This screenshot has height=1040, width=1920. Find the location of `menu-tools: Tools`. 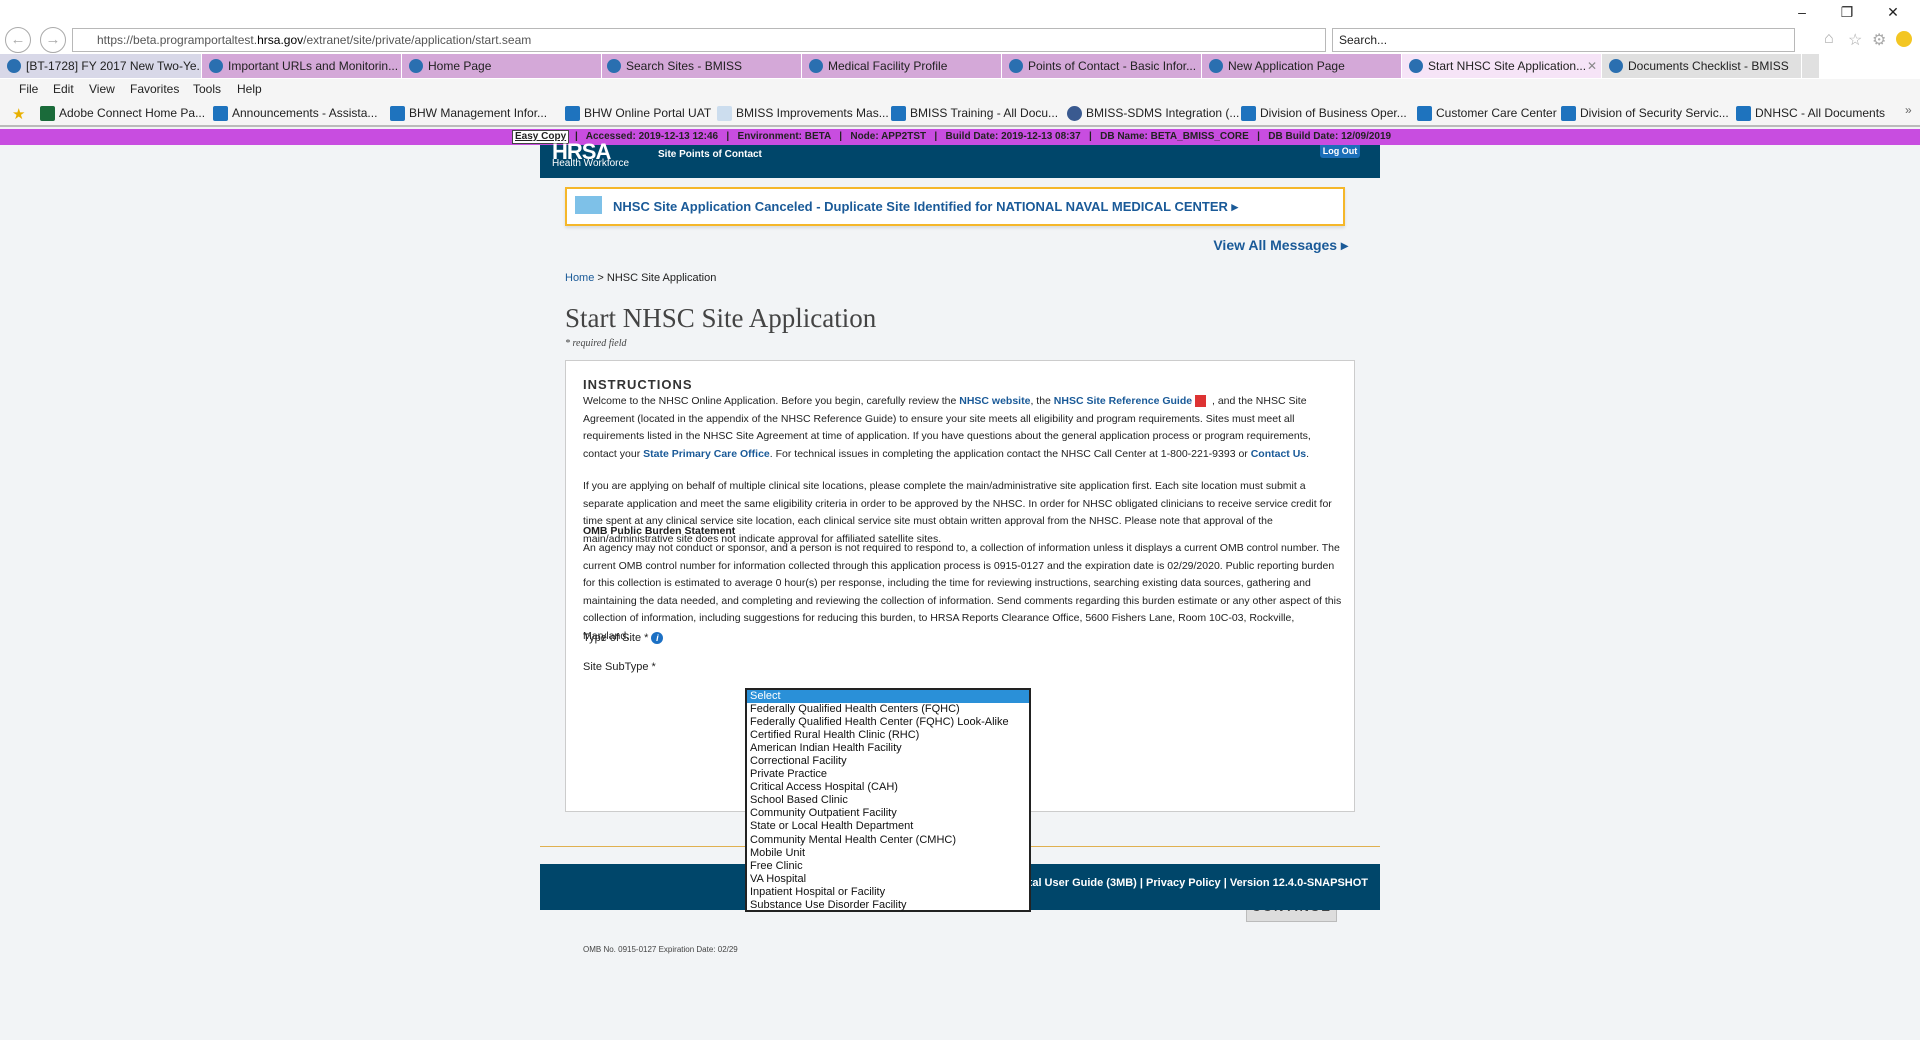

menu-tools: Tools is located at coordinates (207, 89).